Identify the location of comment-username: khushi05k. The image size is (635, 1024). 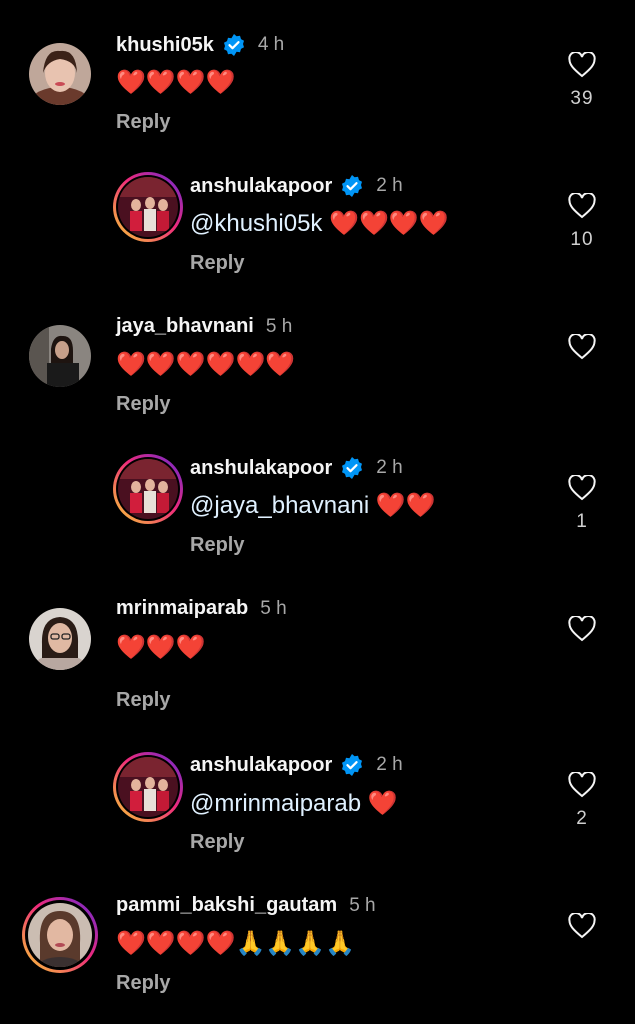
(165, 45).